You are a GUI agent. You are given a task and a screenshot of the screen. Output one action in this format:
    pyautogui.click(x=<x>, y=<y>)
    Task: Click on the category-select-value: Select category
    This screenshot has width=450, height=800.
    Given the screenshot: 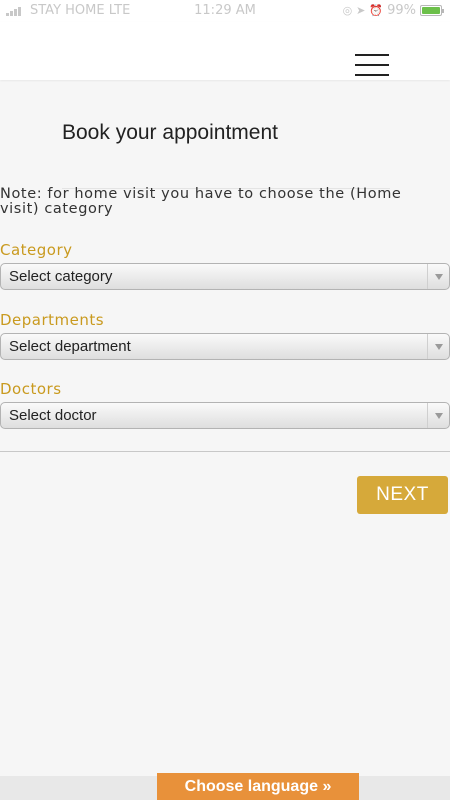 What is the action you would take?
    pyautogui.click(x=61, y=276)
    